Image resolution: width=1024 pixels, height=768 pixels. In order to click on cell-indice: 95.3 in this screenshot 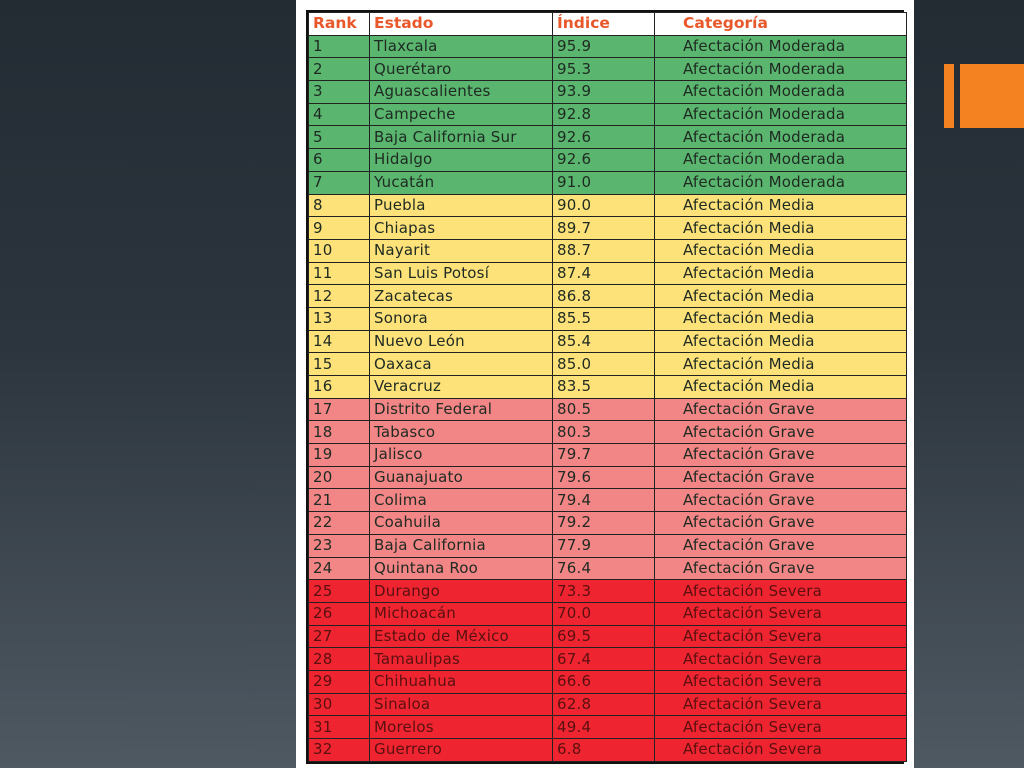, I will do `click(603, 69)`.